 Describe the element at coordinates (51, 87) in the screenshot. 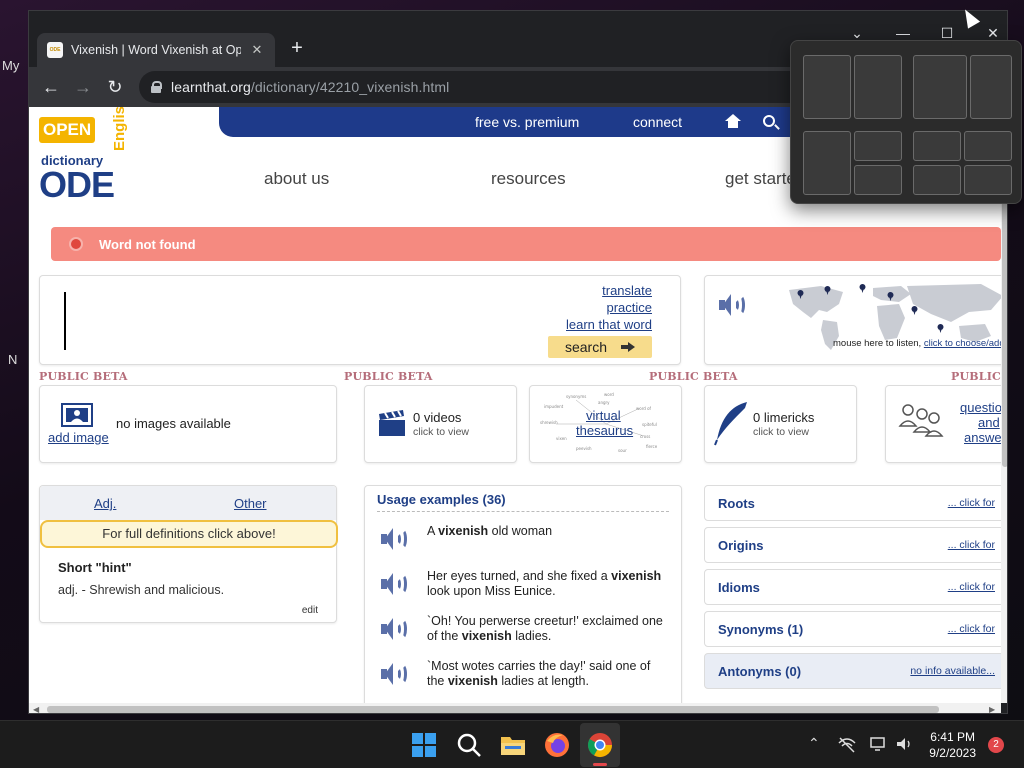

I see `back-arrow-icon: ←` at that location.